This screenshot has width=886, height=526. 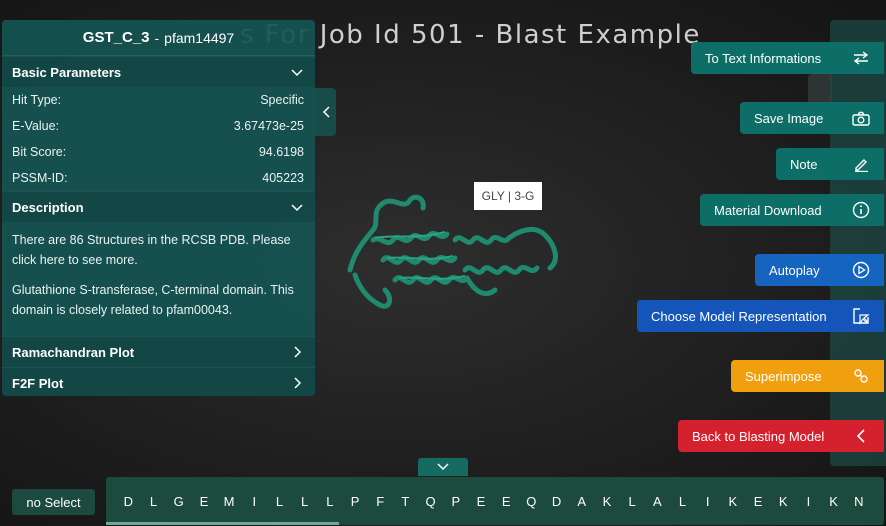 What do you see at coordinates (739, 316) in the screenshot?
I see `button-label: Choose Model Representation` at bounding box center [739, 316].